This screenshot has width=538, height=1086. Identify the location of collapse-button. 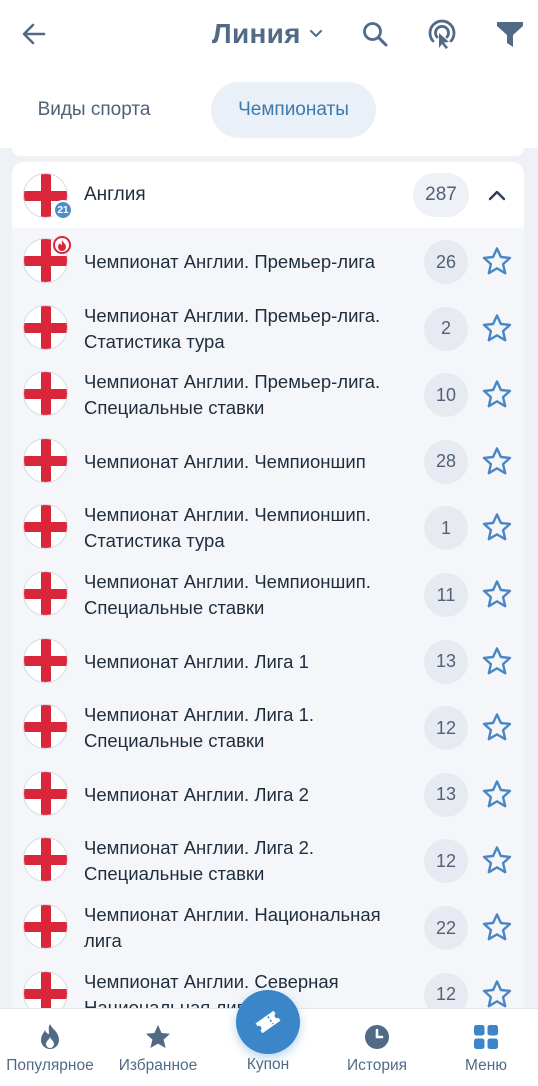
(497, 195).